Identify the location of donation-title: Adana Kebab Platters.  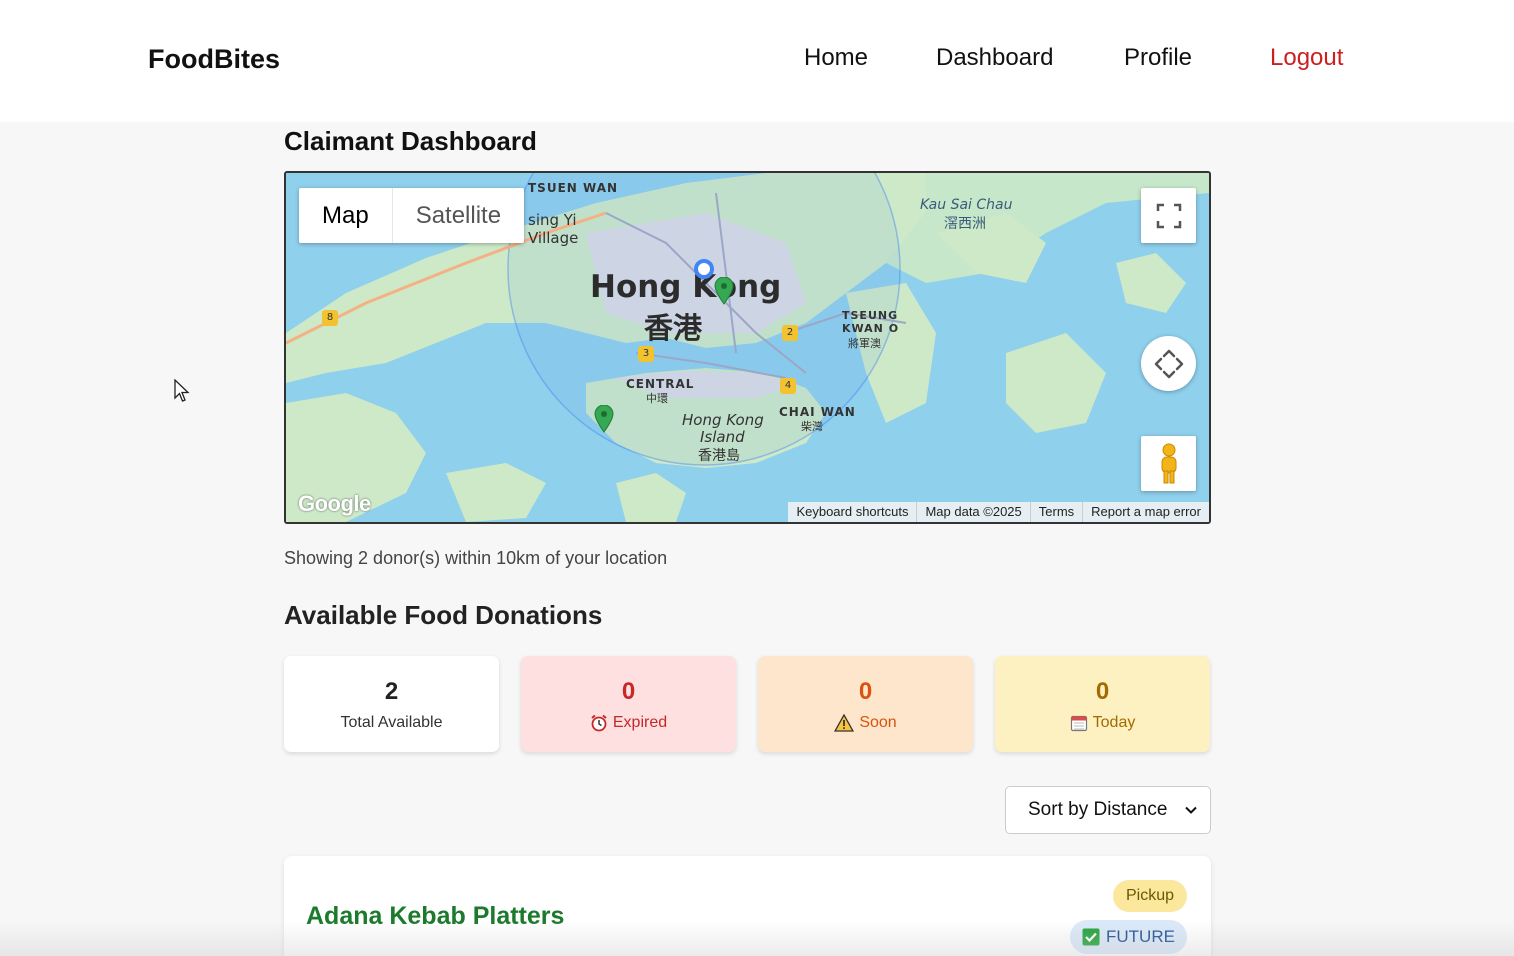
(435, 916).